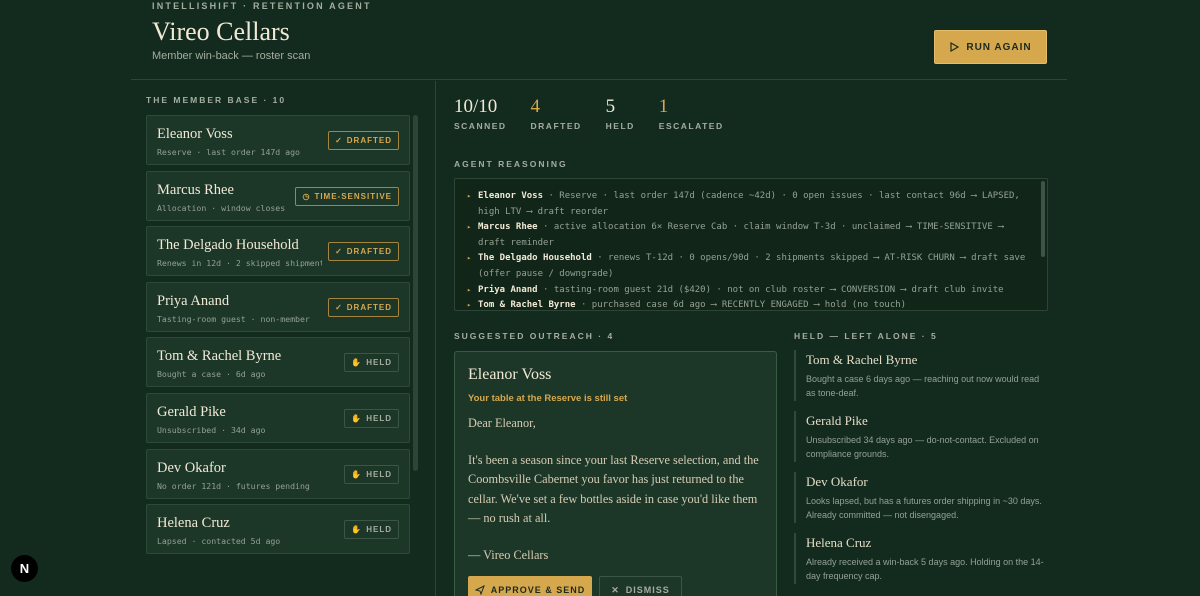 This screenshot has width=1200, height=596. I want to click on run-again-label: RUN AGAIN, so click(999, 47).